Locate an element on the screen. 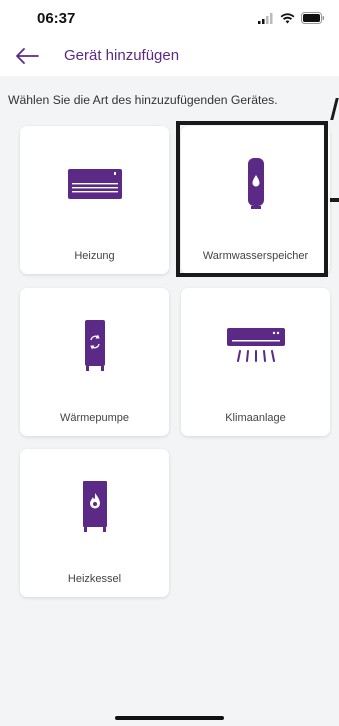  app-bar: Gerät hinzufügen is located at coordinates (169, 56).